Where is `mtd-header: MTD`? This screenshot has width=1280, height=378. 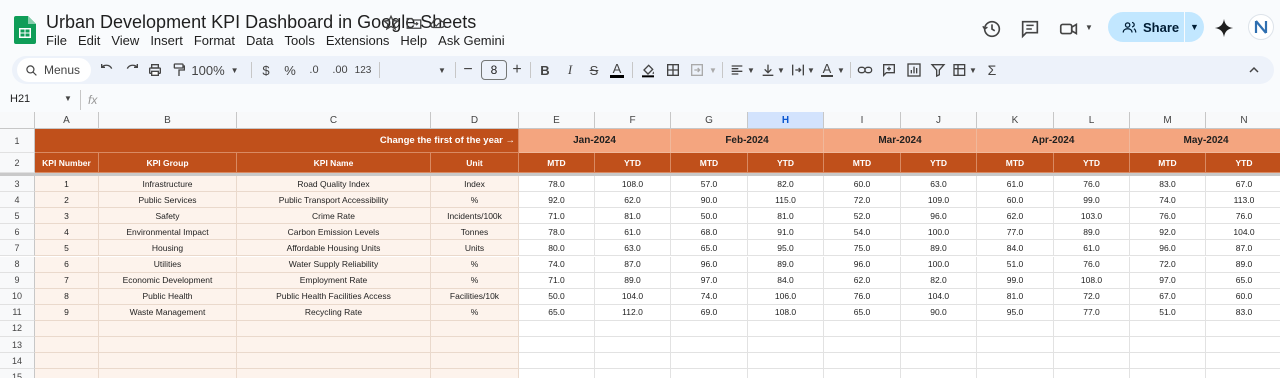 mtd-header: MTD is located at coordinates (1015, 163).